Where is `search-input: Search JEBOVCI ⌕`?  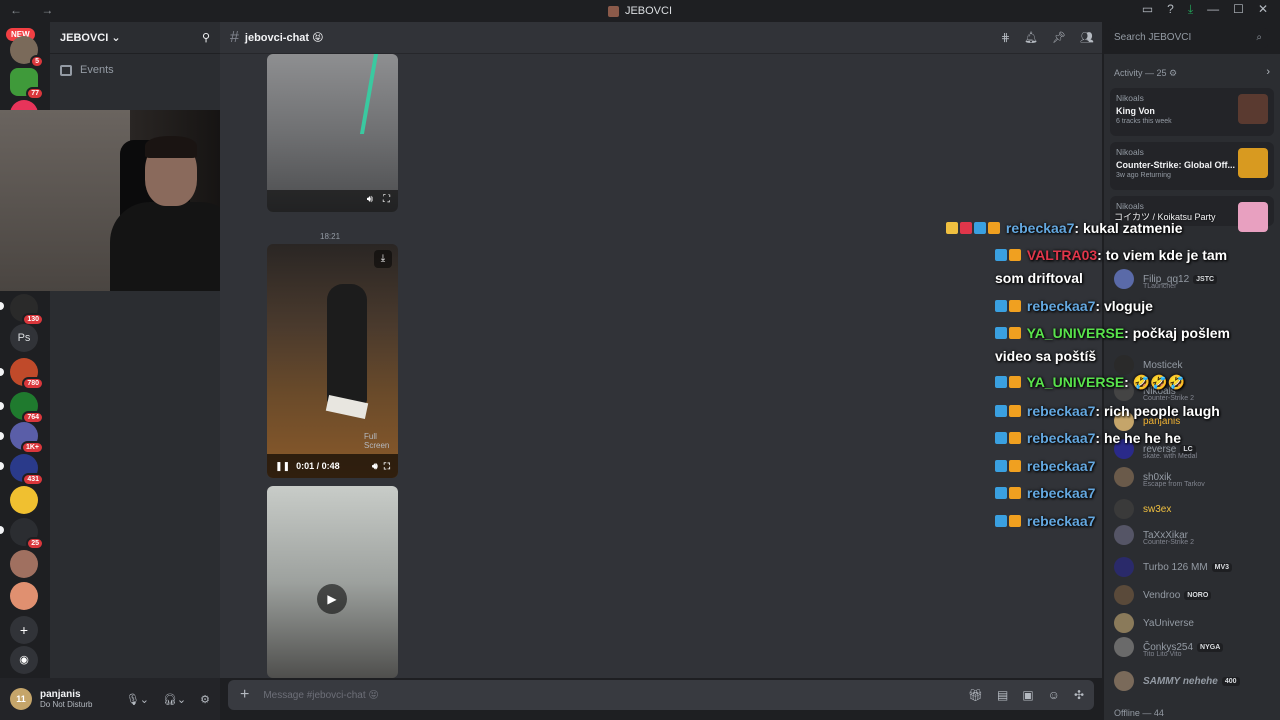
search-input: Search JEBOVCI ⌕ is located at coordinates (1188, 38).